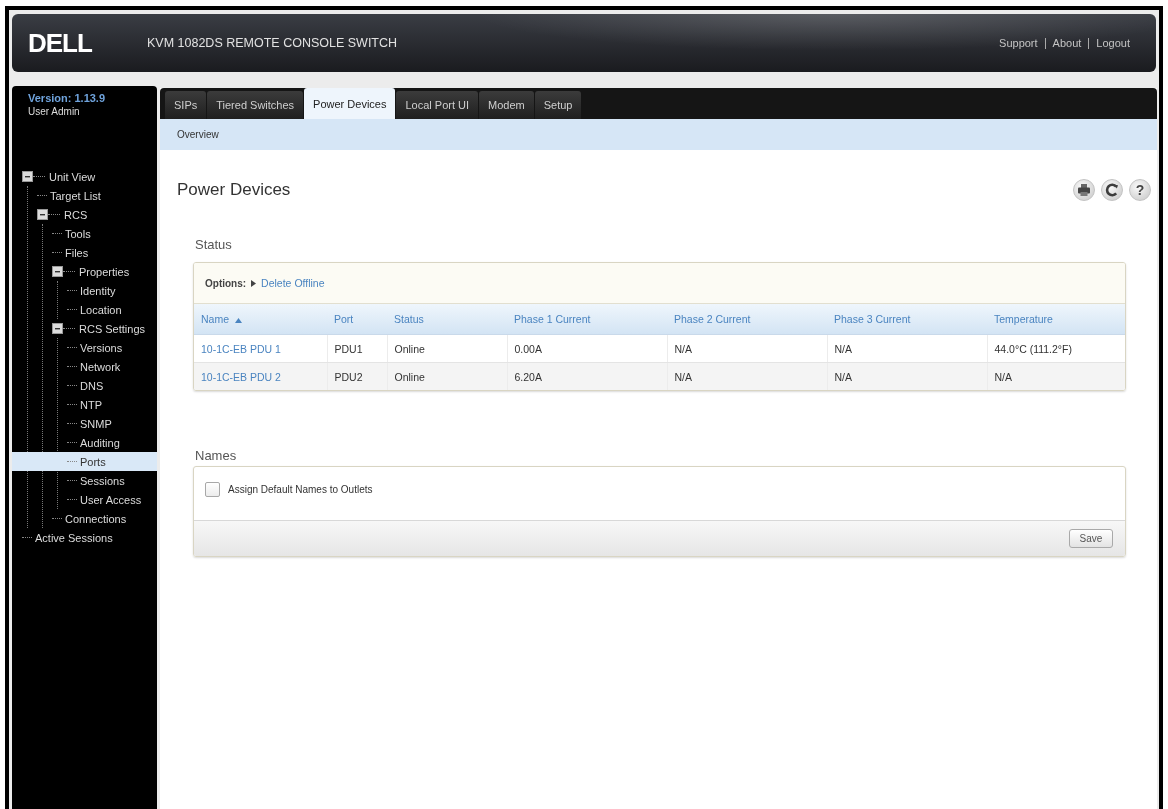 Image resolution: width=1168 pixels, height=809 pixels. What do you see at coordinates (66, 98) in the screenshot?
I see `version-label: Version: 1.13.9` at bounding box center [66, 98].